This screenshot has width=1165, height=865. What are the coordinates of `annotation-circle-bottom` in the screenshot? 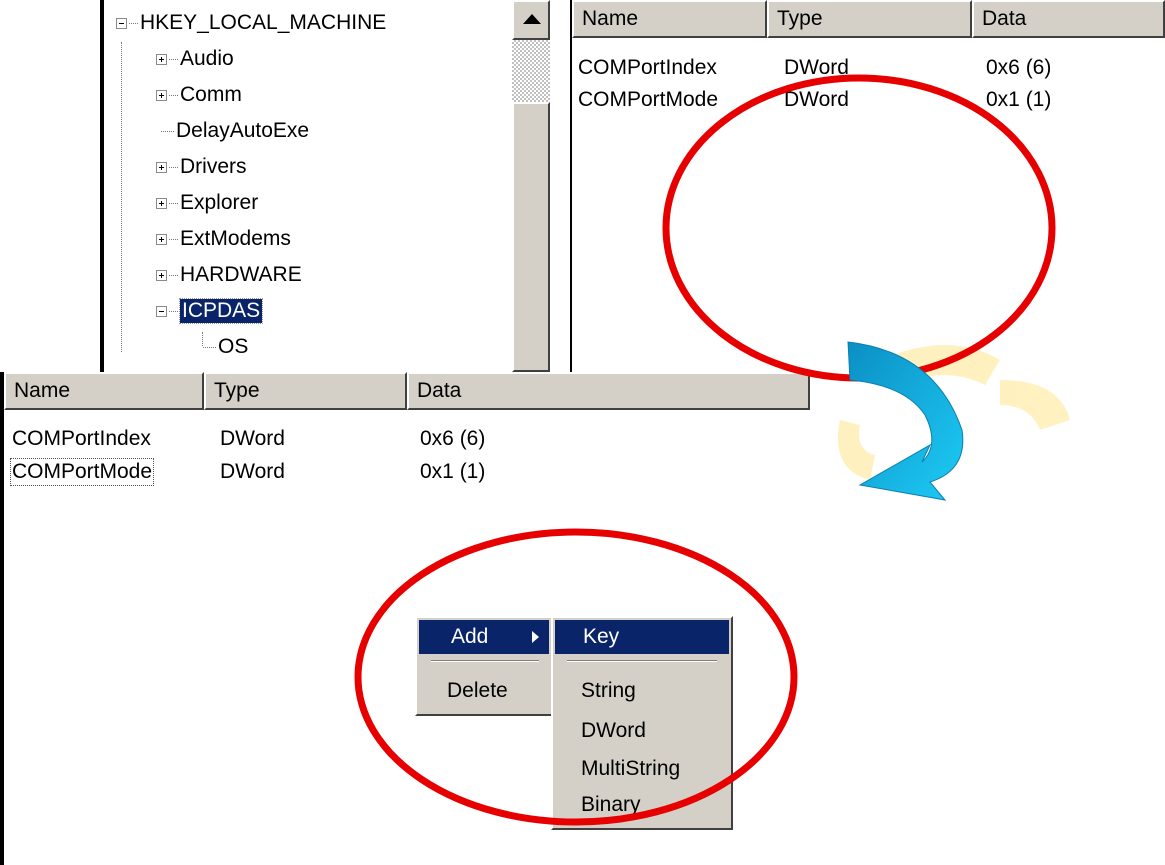 It's located at (576, 677).